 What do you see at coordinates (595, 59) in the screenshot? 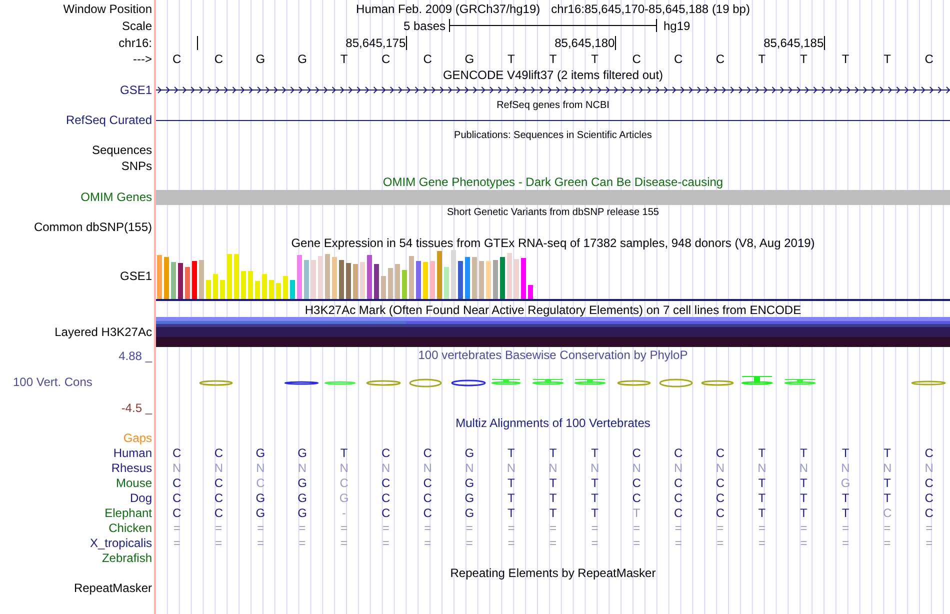
I see `base-letter: T` at bounding box center [595, 59].